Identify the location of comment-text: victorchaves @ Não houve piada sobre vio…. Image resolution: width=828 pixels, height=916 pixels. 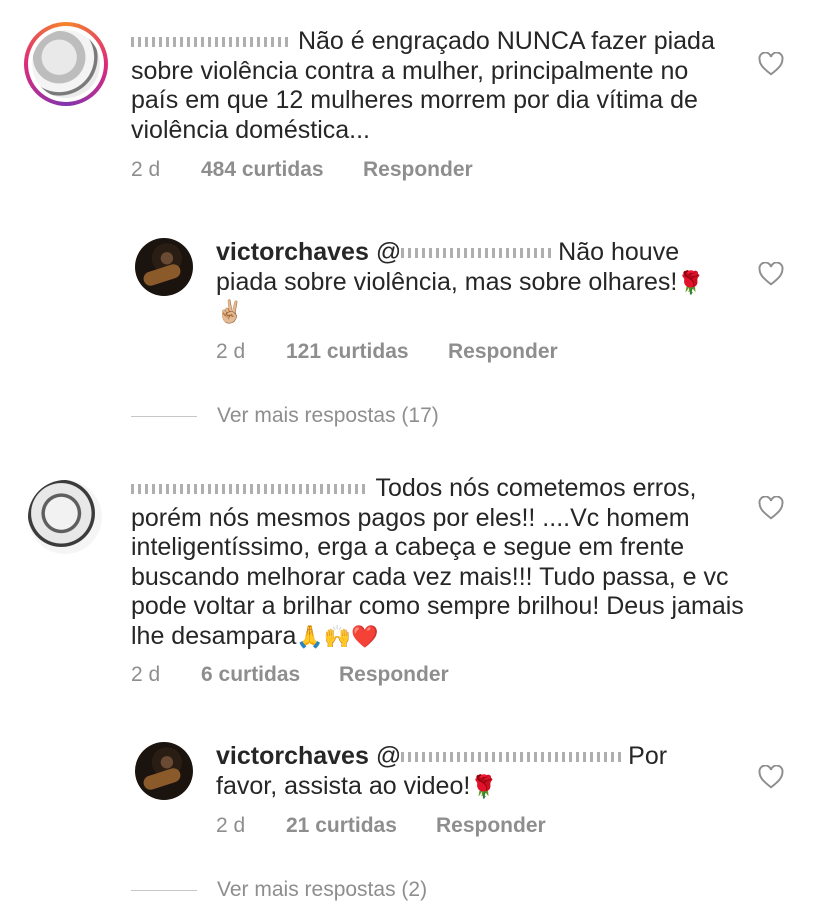
(460, 281).